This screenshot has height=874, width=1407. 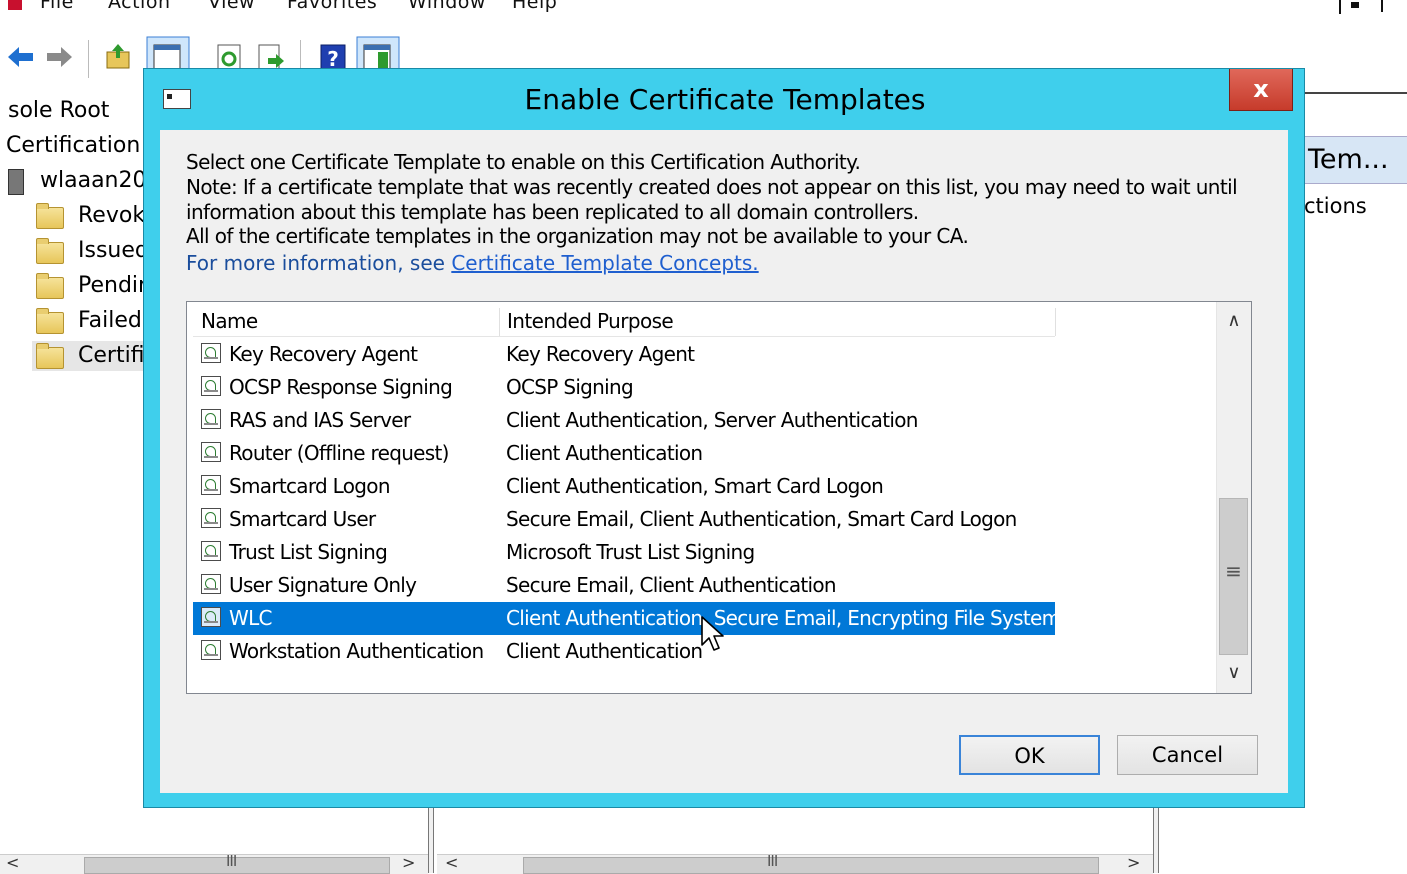 I want to click on results-horizontal-scrollbar: < III >, so click(x=795, y=863).